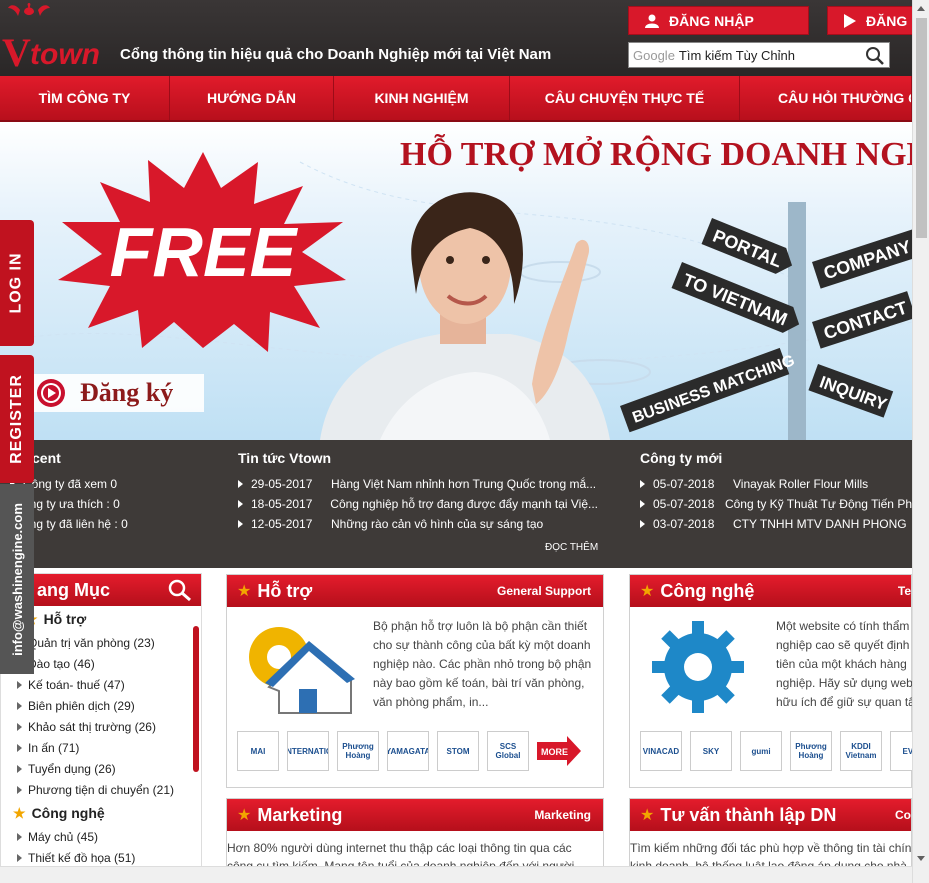 This screenshot has height=883, width=929. I want to click on panel-marketing-header: ★ Marketing Marketing, so click(415, 815).